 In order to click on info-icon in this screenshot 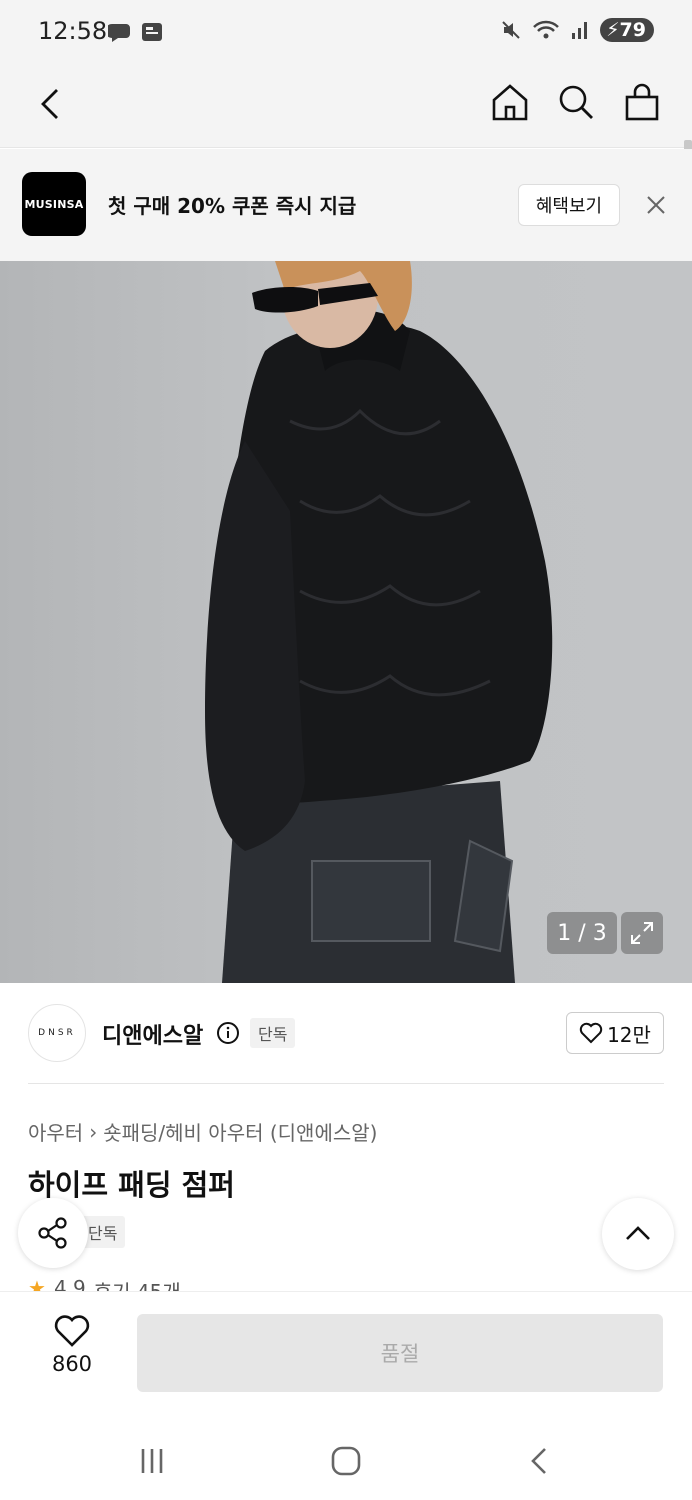, I will do `click(228, 1033)`.